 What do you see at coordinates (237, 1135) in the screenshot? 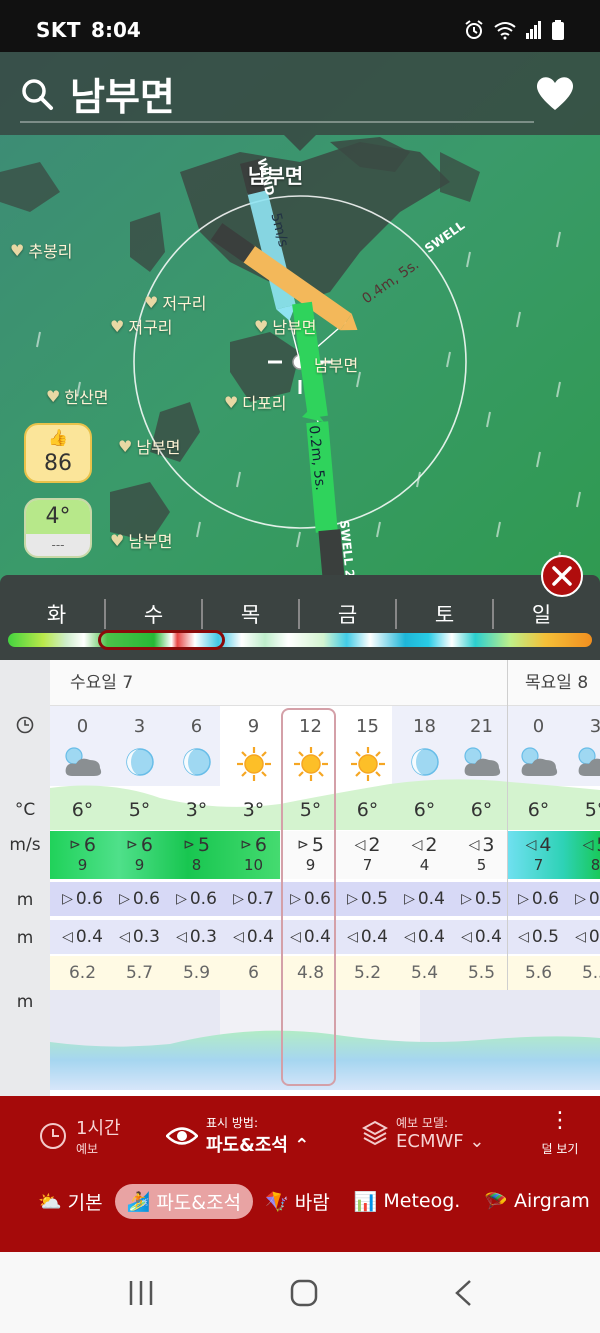
I see `display-mode-selector: 표시 방법: 파도&조석 ⌃` at bounding box center [237, 1135].